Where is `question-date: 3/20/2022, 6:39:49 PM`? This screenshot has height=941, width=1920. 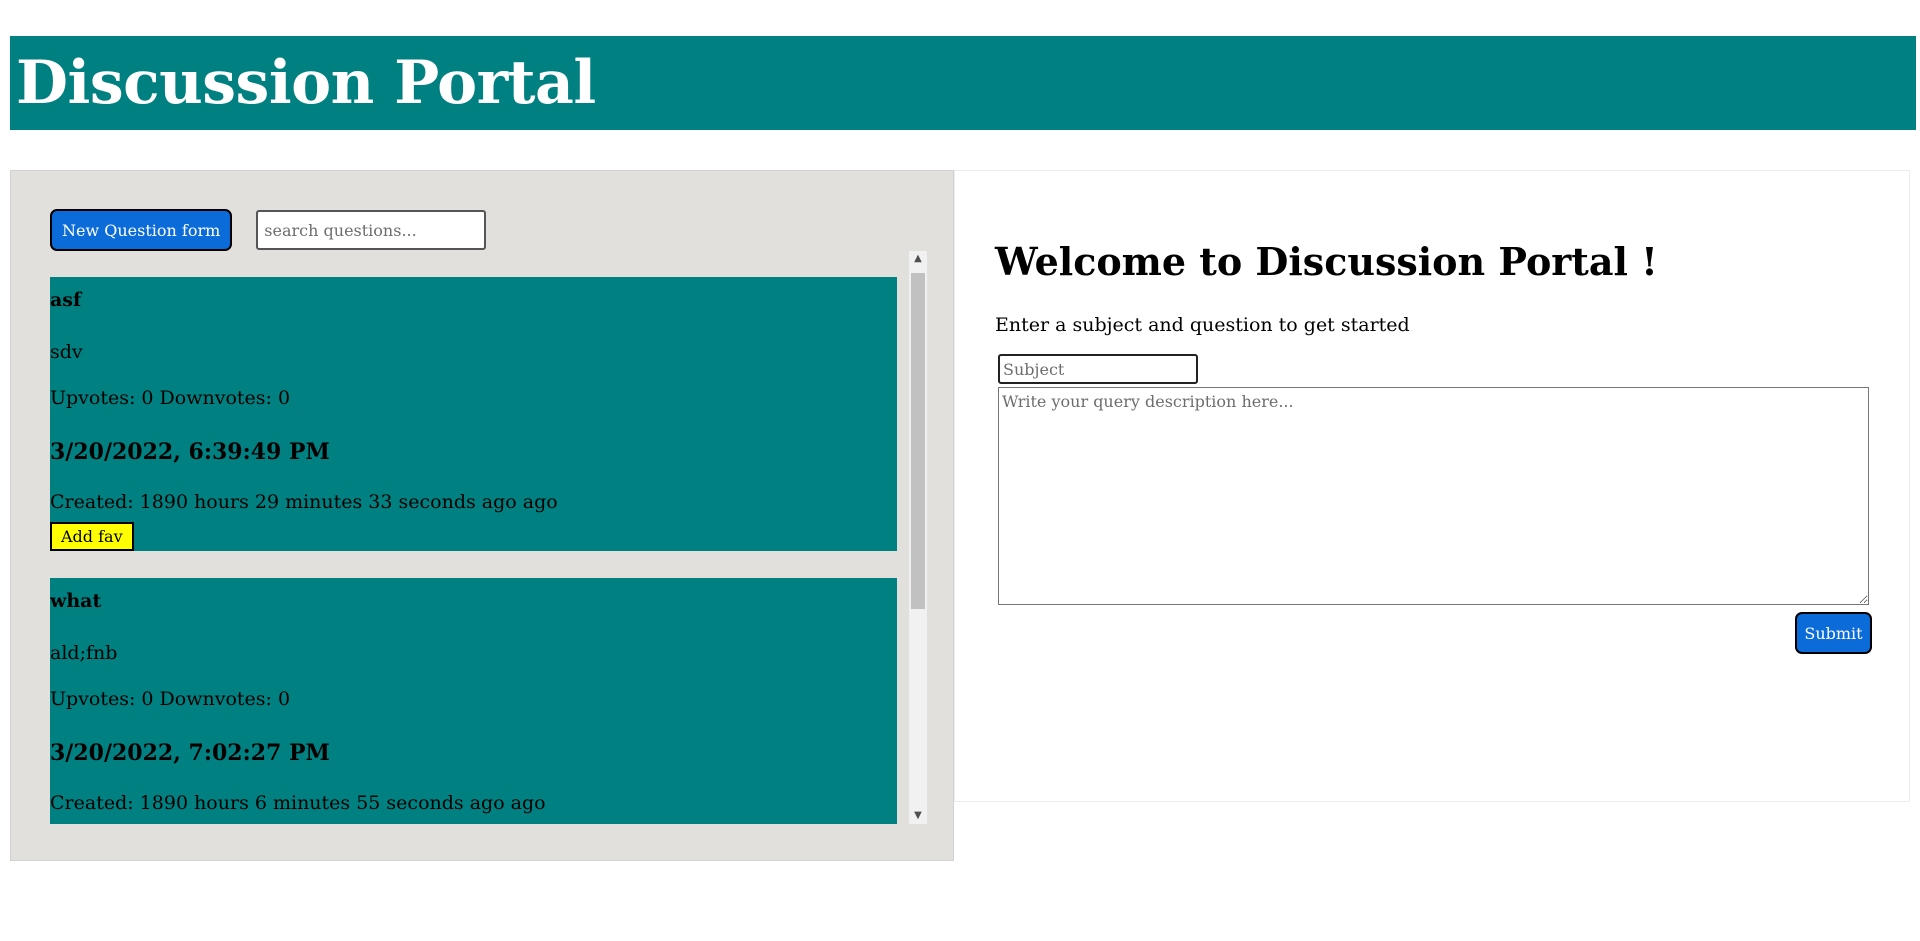
question-date: 3/20/2022, 6:39:49 PM is located at coordinates (190, 452).